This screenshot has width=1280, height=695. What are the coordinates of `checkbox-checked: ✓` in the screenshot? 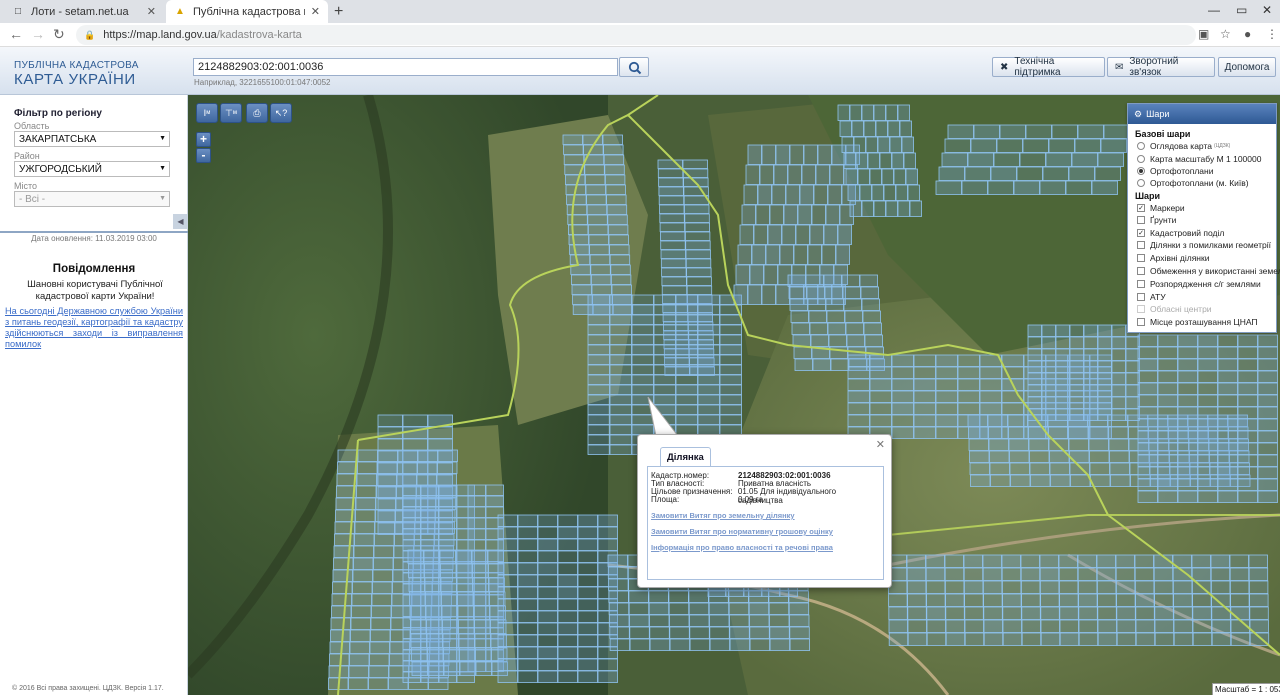 It's located at (1141, 233).